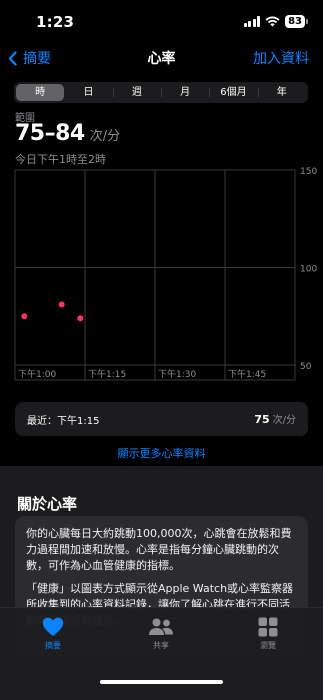 The width and height of the screenshot is (323, 700). What do you see at coordinates (161, 682) in the screenshot?
I see `home-indicator` at bounding box center [161, 682].